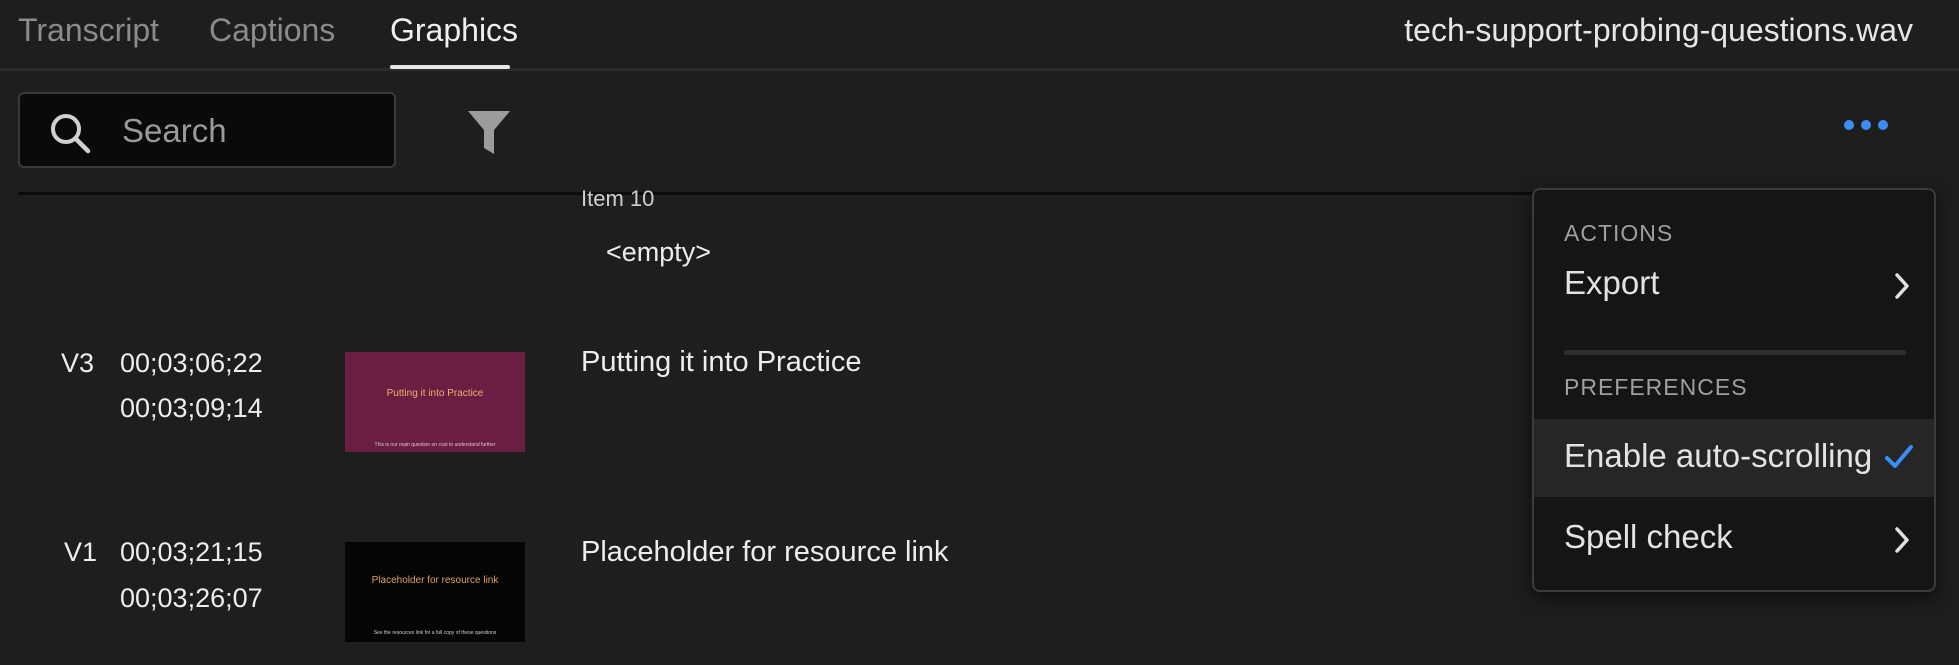 The width and height of the screenshot is (1959, 665). I want to click on search-icon, so click(71, 134).